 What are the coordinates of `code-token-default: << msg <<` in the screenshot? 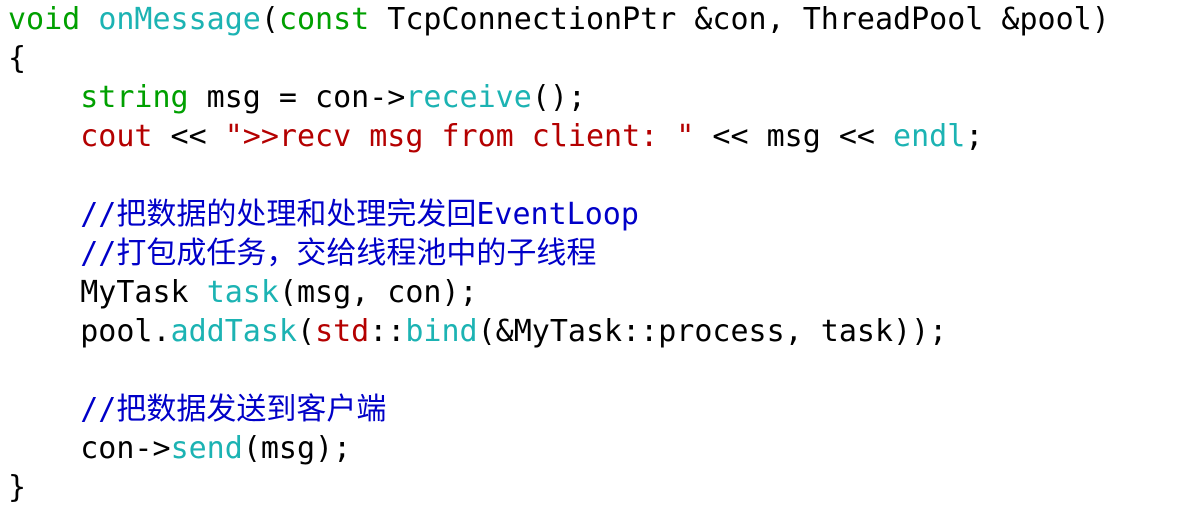 It's located at (794, 136).